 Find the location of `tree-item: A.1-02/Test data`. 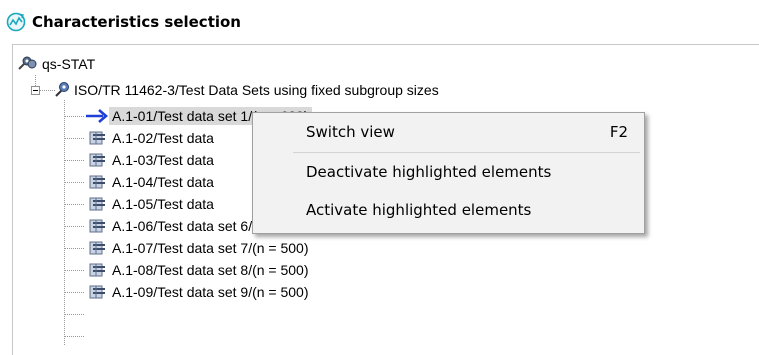

tree-item: A.1-02/Test data is located at coordinates (152, 138).